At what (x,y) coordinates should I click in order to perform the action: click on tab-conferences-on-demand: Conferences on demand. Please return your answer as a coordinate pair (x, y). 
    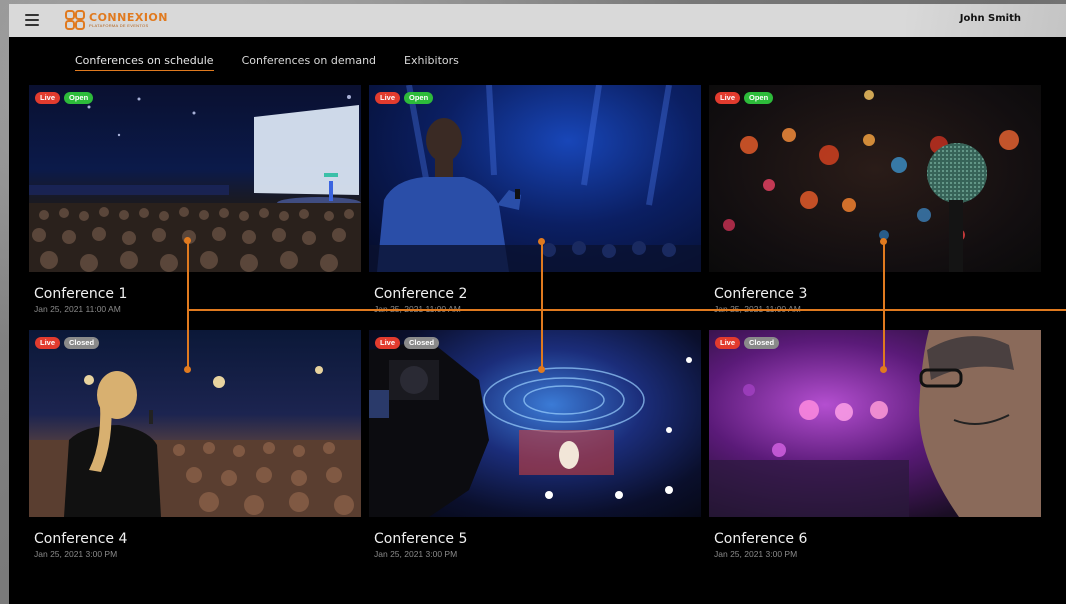
    Looking at the image, I should click on (309, 62).